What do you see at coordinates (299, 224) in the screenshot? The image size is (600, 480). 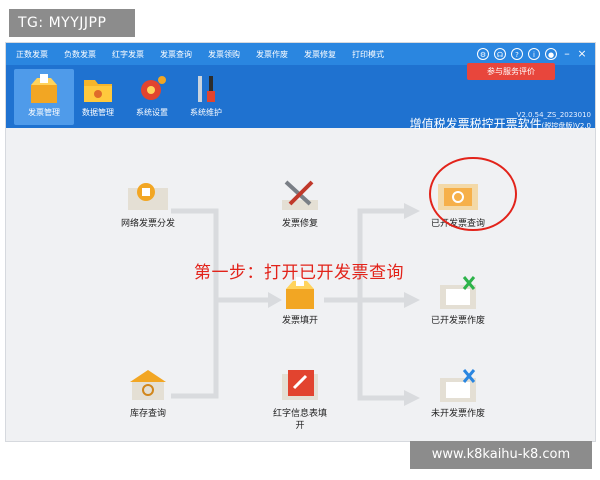 I see `node-label: 发票修复` at bounding box center [299, 224].